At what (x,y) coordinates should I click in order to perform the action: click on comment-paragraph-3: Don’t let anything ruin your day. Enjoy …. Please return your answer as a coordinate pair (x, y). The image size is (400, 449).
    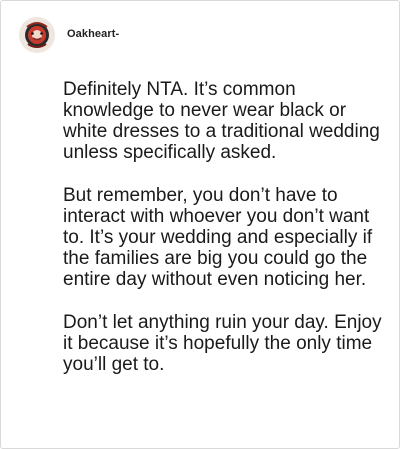
    Looking at the image, I should click on (222, 343).